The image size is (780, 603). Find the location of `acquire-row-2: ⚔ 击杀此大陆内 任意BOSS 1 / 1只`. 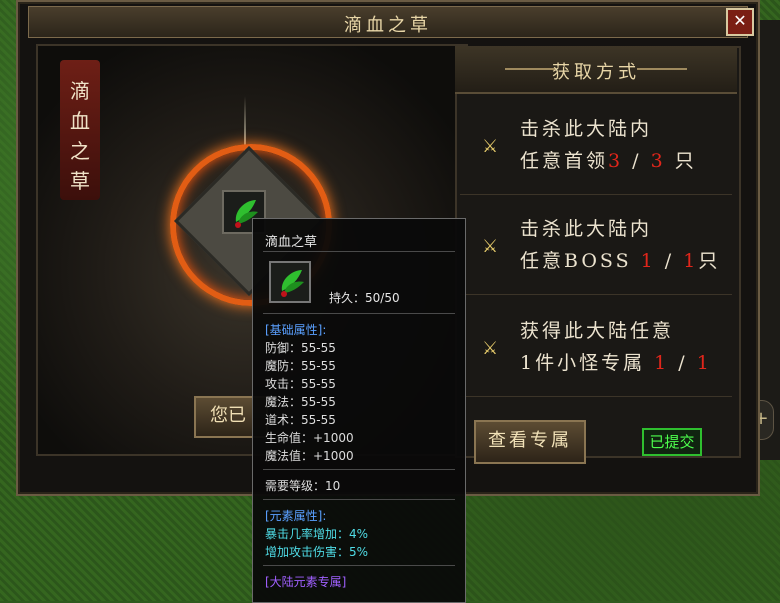

acquire-row-2: ⚔ 击杀此大陆内 任意BOSS 1 / 1只 is located at coordinates (596, 245).